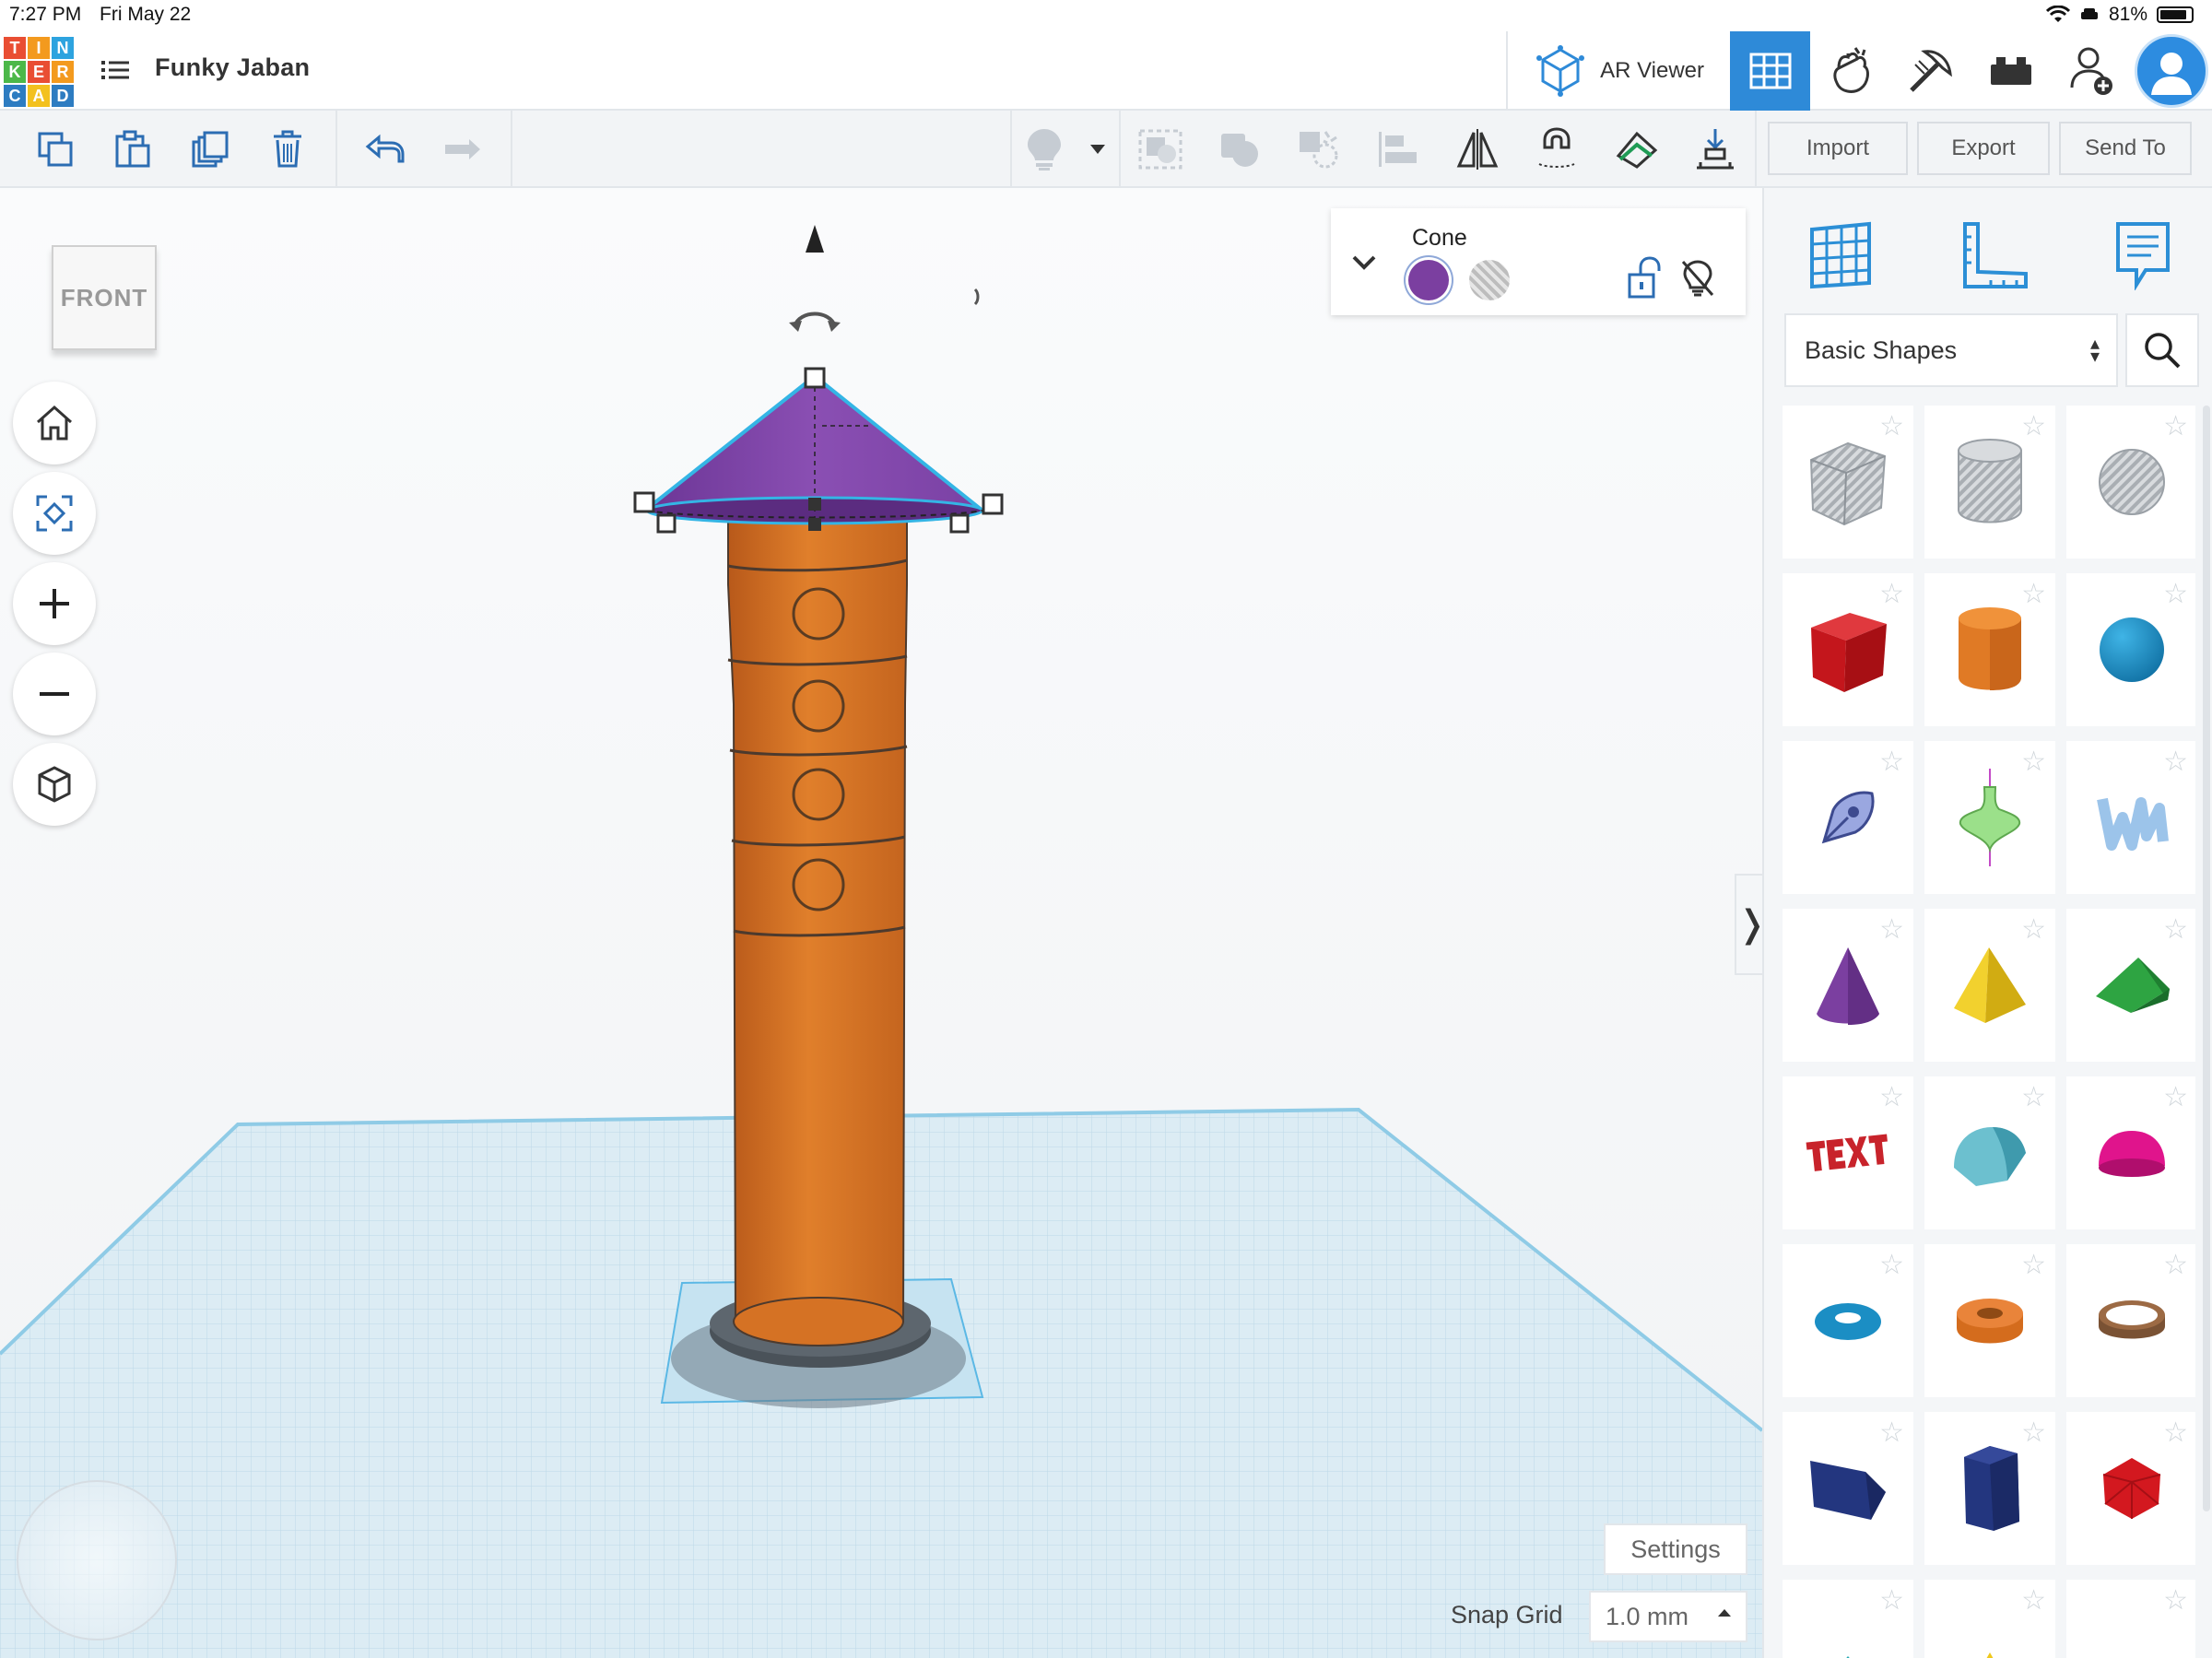 The height and width of the screenshot is (1658, 2212). I want to click on align-button, so click(1398, 149).